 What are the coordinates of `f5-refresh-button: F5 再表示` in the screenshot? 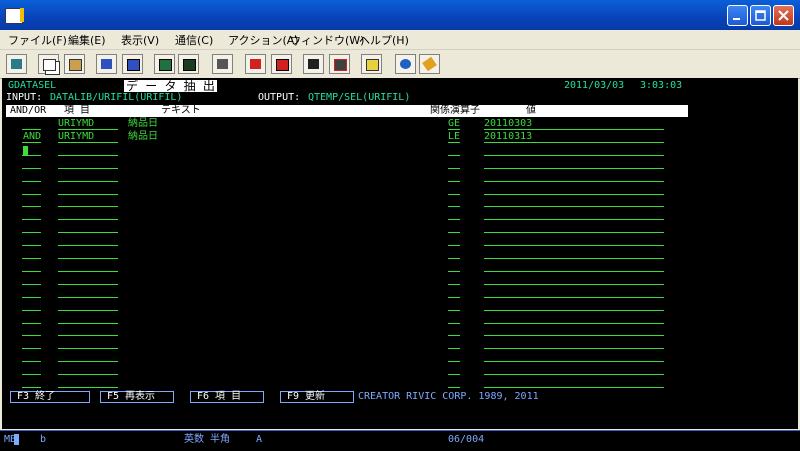 It's located at (137, 397).